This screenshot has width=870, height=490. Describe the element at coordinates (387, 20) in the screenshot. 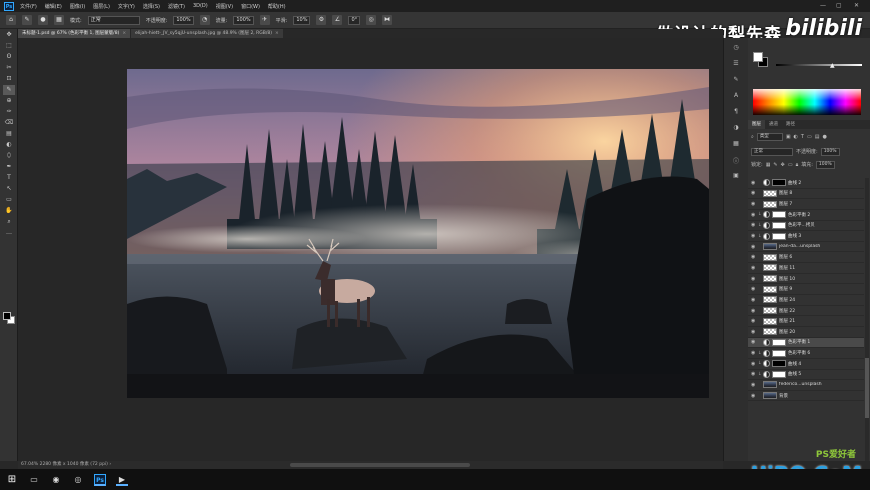

I see `symmetry-icon: ⧓` at that location.